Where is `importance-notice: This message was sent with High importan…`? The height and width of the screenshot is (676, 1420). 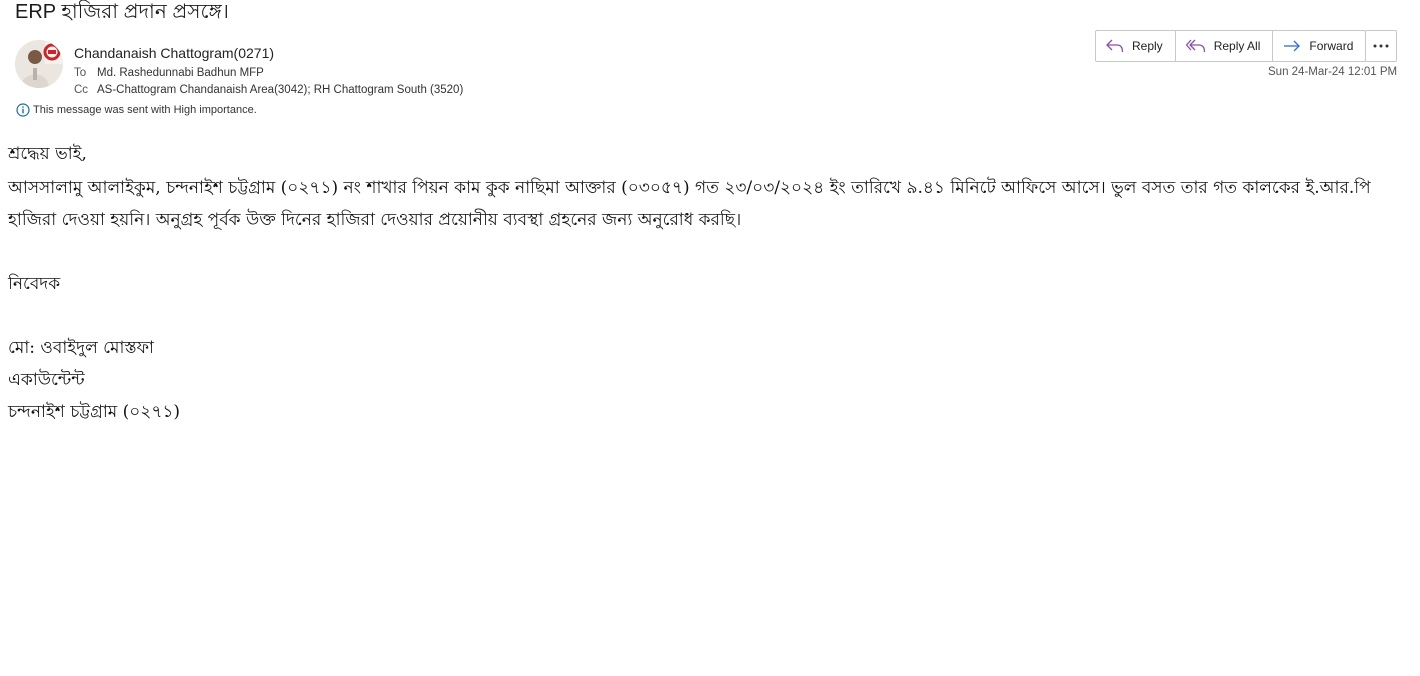 importance-notice: This message was sent with High importan… is located at coordinates (136, 110).